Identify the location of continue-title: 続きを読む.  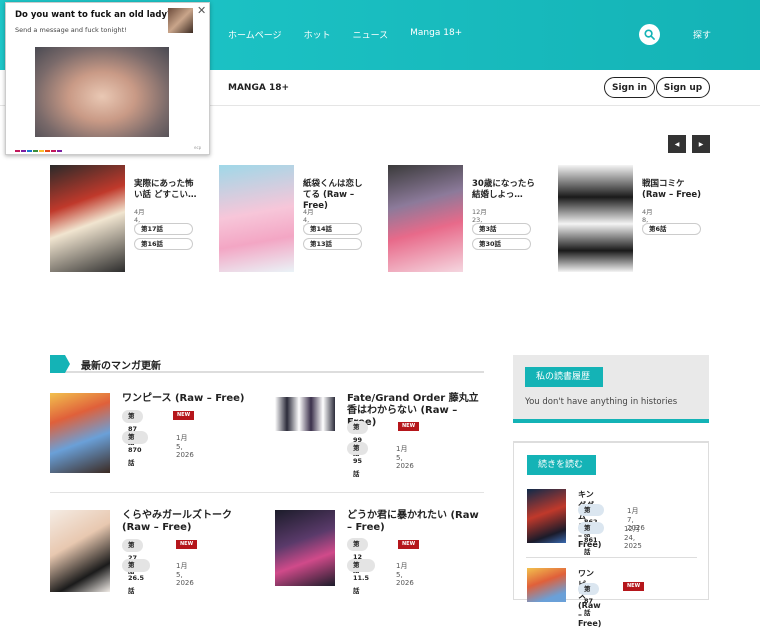
(561, 465).